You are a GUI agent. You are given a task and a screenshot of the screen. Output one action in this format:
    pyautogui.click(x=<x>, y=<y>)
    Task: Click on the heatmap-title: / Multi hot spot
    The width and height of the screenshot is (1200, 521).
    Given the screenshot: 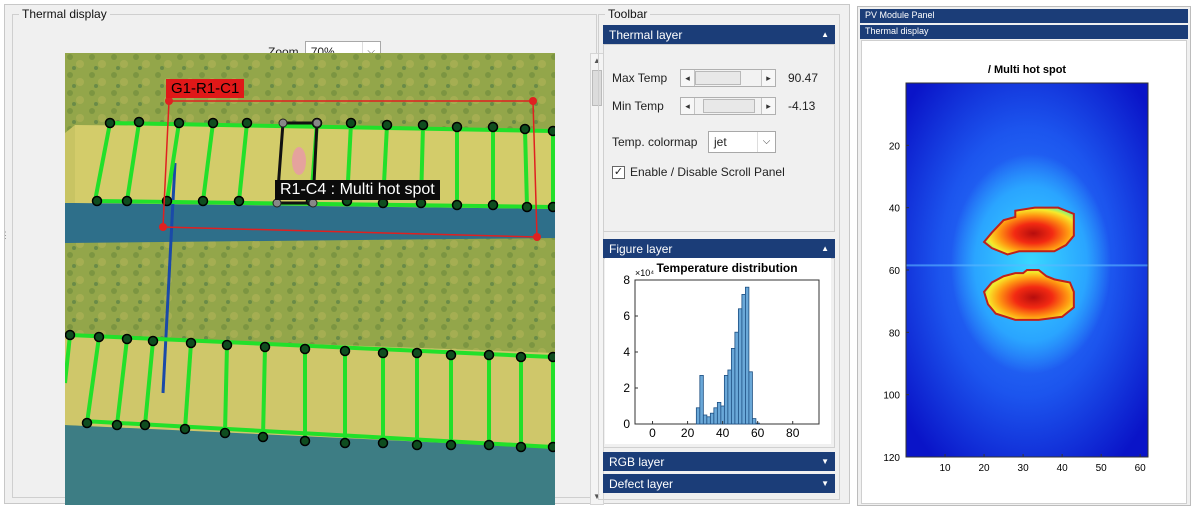 What is the action you would take?
    pyautogui.click(x=1027, y=70)
    